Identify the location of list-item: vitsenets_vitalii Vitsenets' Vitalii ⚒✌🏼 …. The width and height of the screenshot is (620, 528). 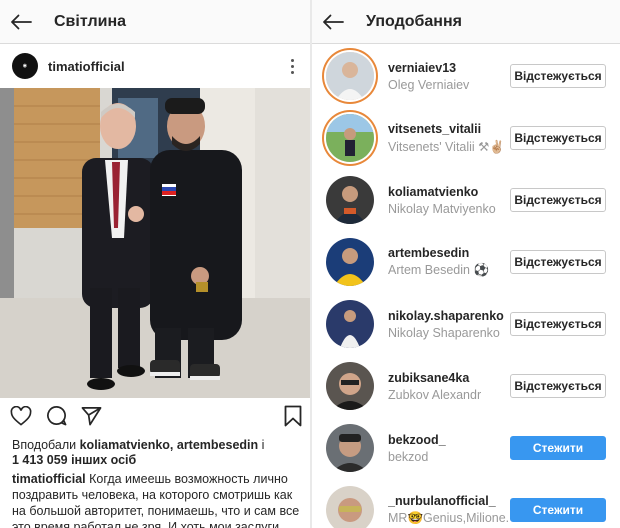
(466, 138).